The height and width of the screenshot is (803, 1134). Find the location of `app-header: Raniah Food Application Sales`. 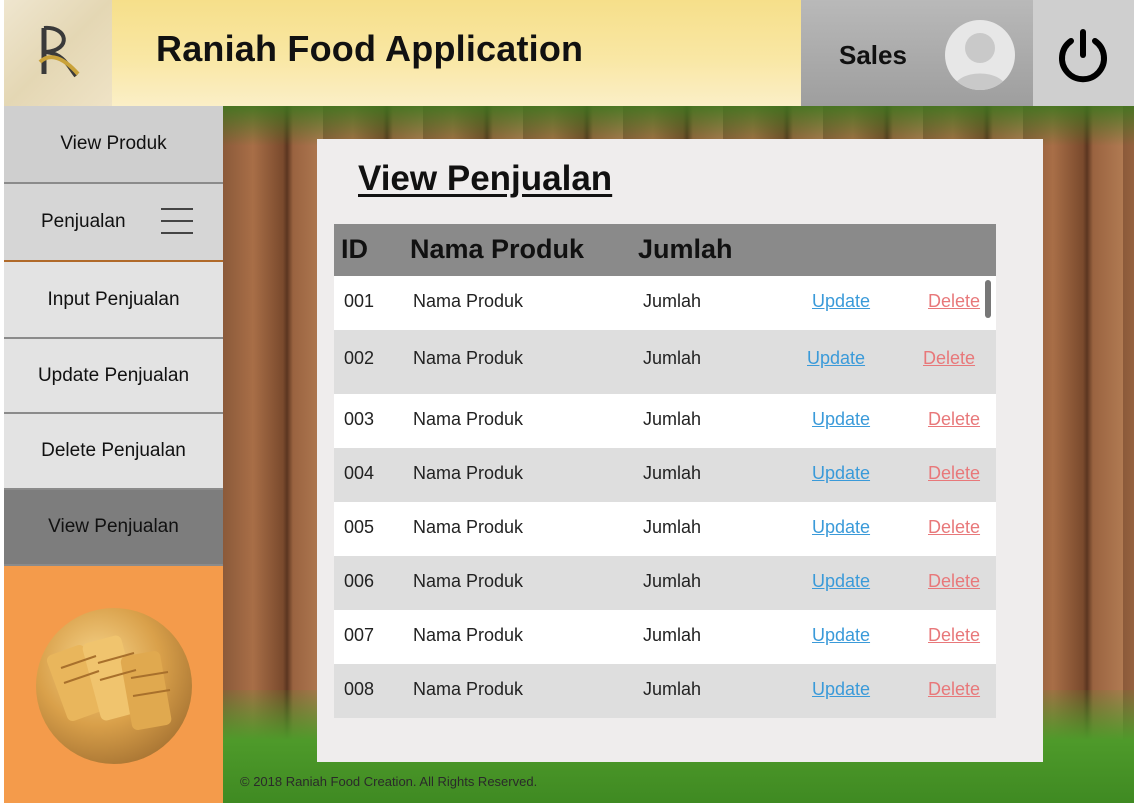

app-header: Raniah Food Application Sales is located at coordinates (567, 53).